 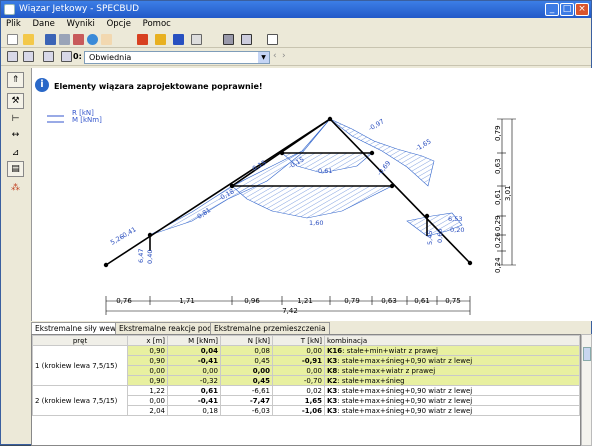 What do you see at coordinates (498, 223) in the screenshot?
I see `dim-label: 0,29` at bounding box center [498, 223].